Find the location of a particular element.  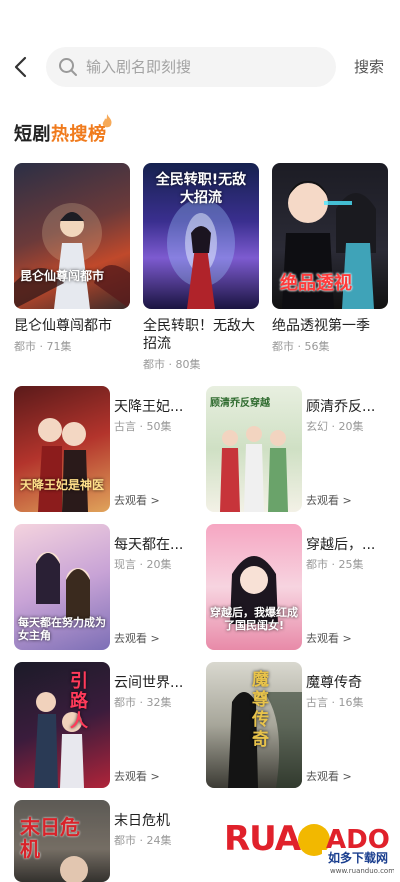

drama-meta: 都市 · 71集 is located at coordinates (43, 346).